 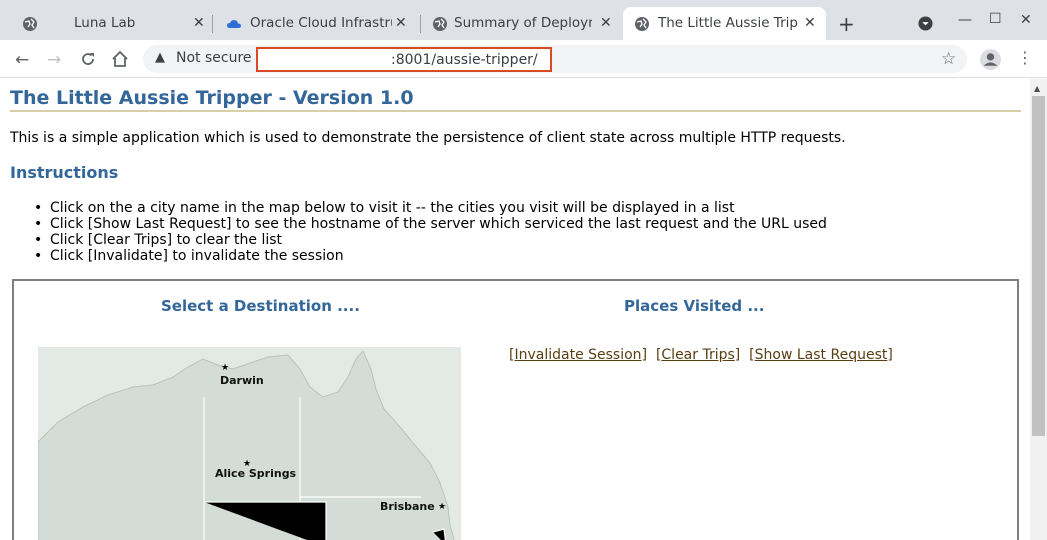 I want to click on bookmark-star-icon: ☆, so click(x=948, y=59).